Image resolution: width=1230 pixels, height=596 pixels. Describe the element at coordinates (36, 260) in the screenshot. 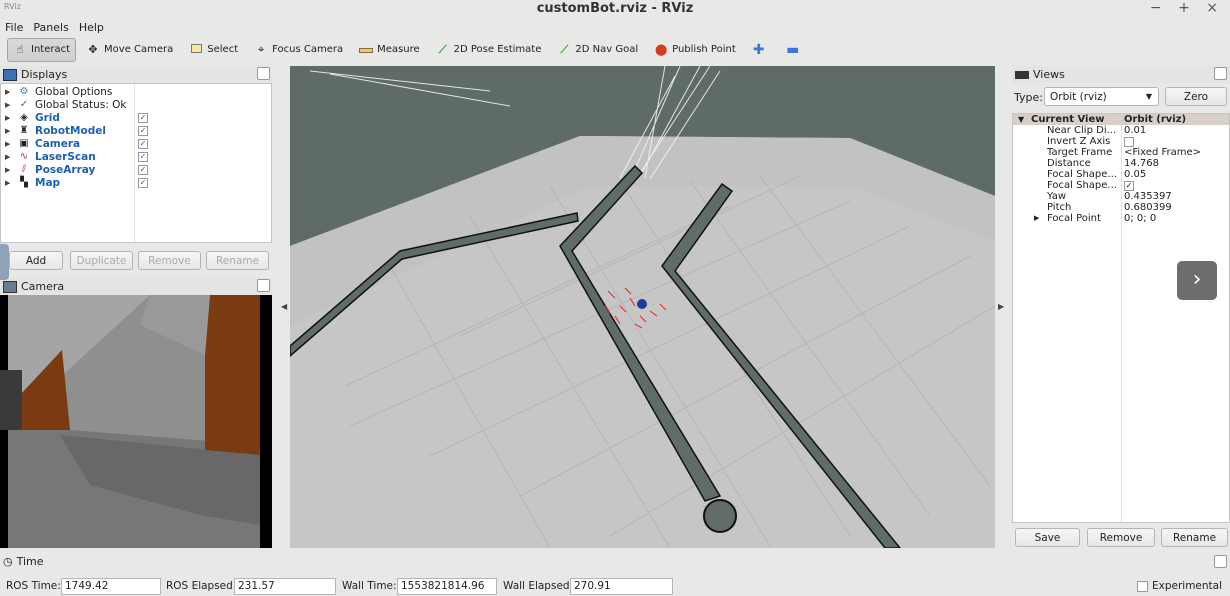

I see `add-display-button: Add` at that location.